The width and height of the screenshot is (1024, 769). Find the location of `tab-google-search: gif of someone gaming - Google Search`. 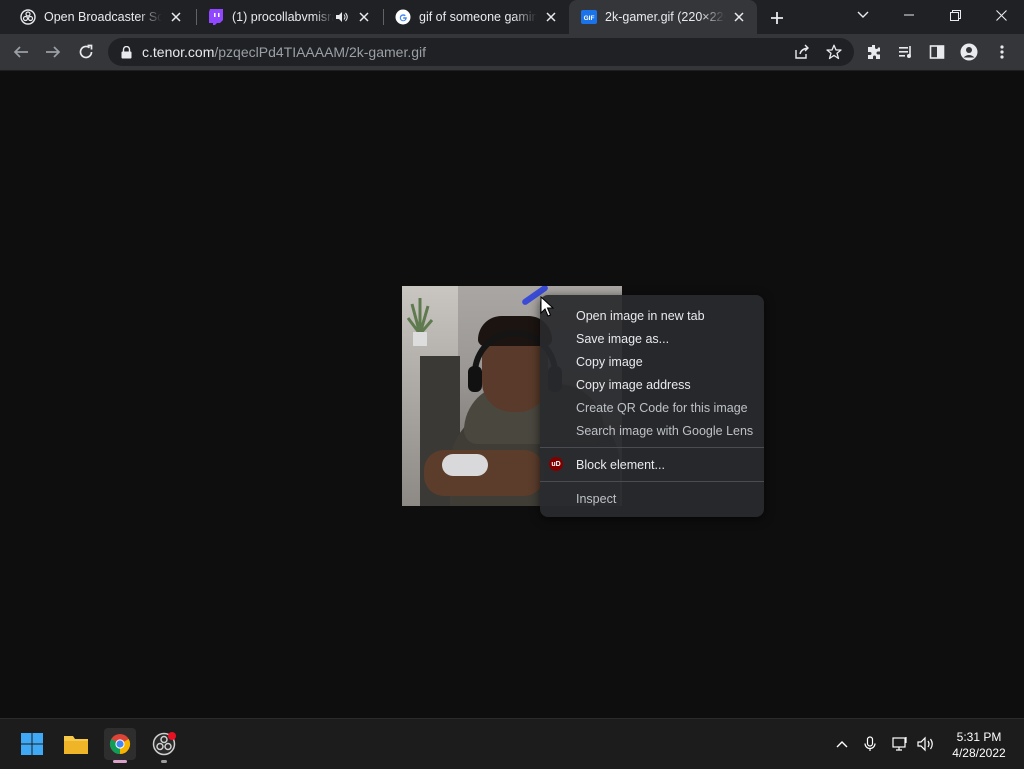

tab-google-search: gif of someone gaming - Google Search is located at coordinates (476, 17).